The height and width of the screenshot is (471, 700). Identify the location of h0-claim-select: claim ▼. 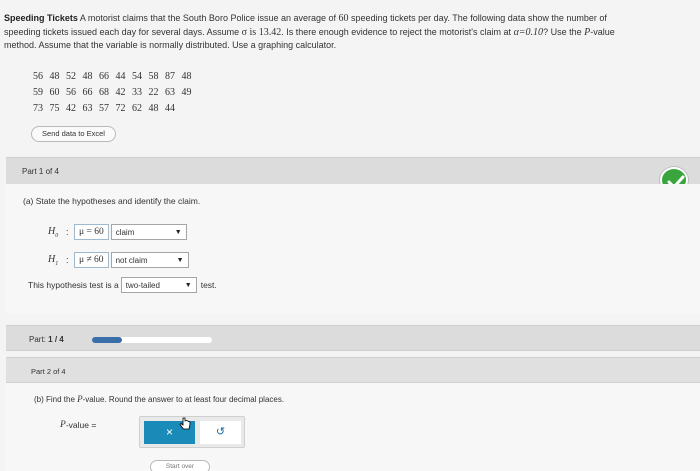
(148, 232).